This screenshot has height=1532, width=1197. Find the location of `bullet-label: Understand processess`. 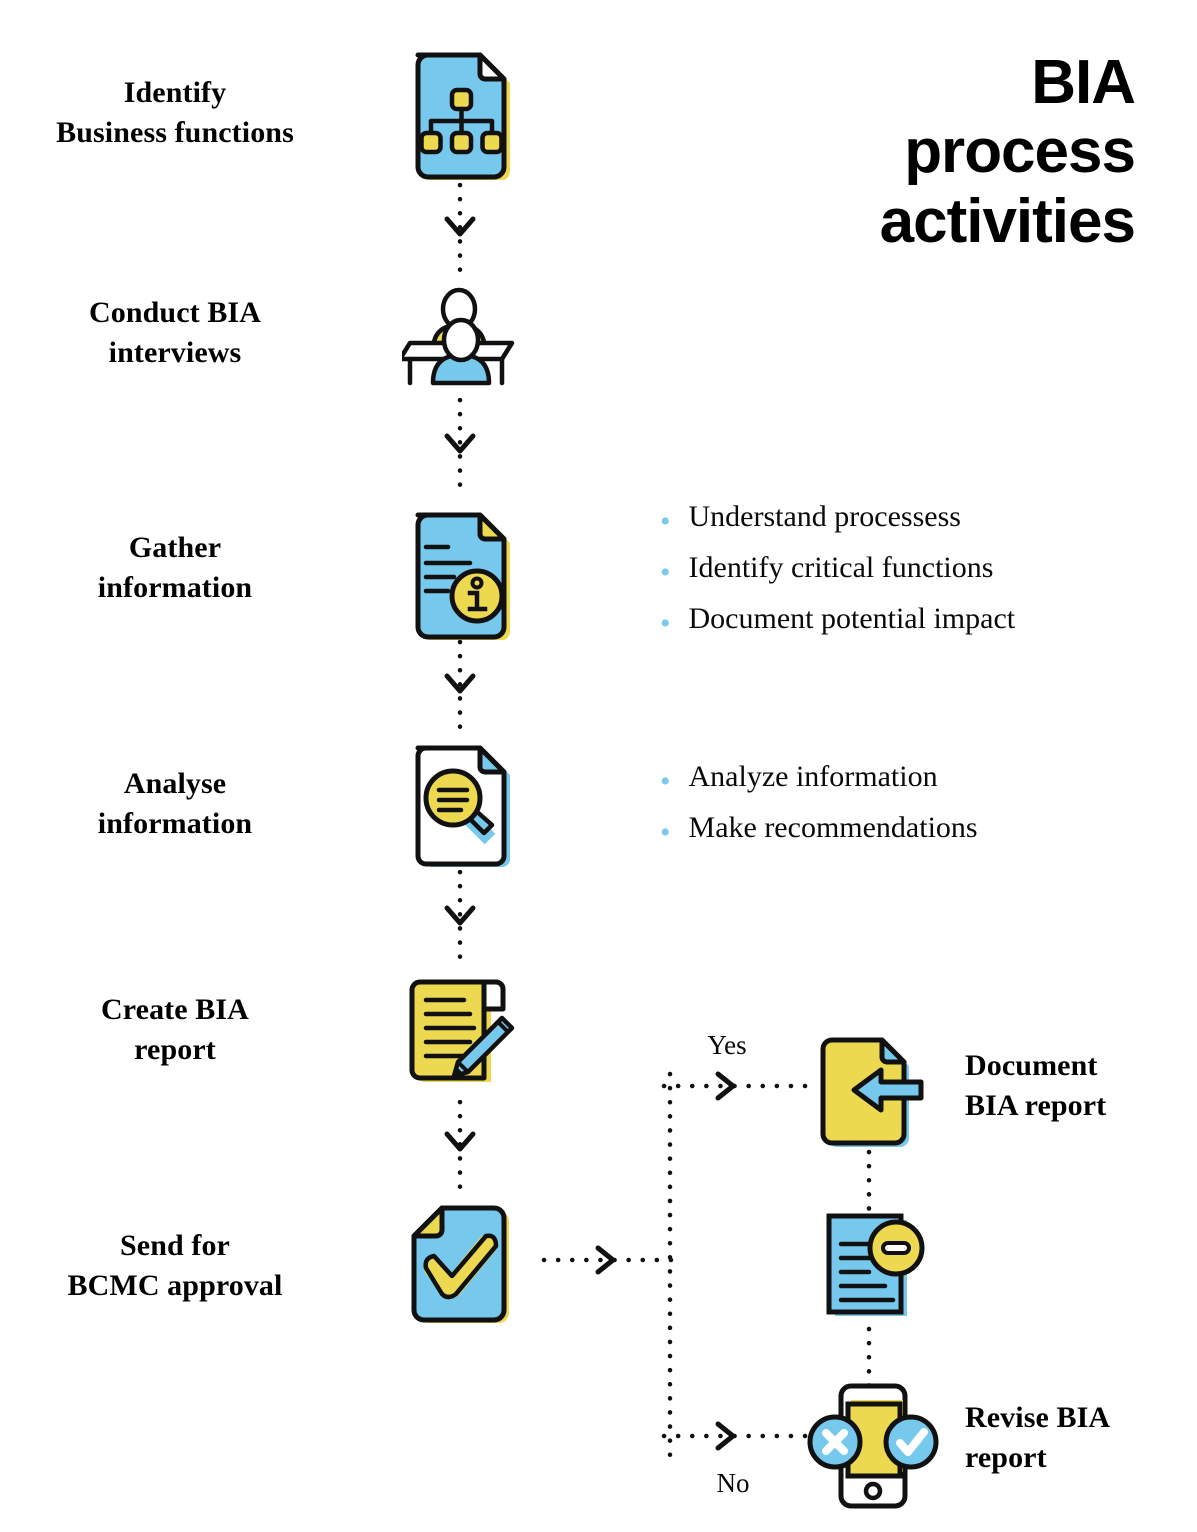

bullet-label: Understand processess is located at coordinates (824, 516).